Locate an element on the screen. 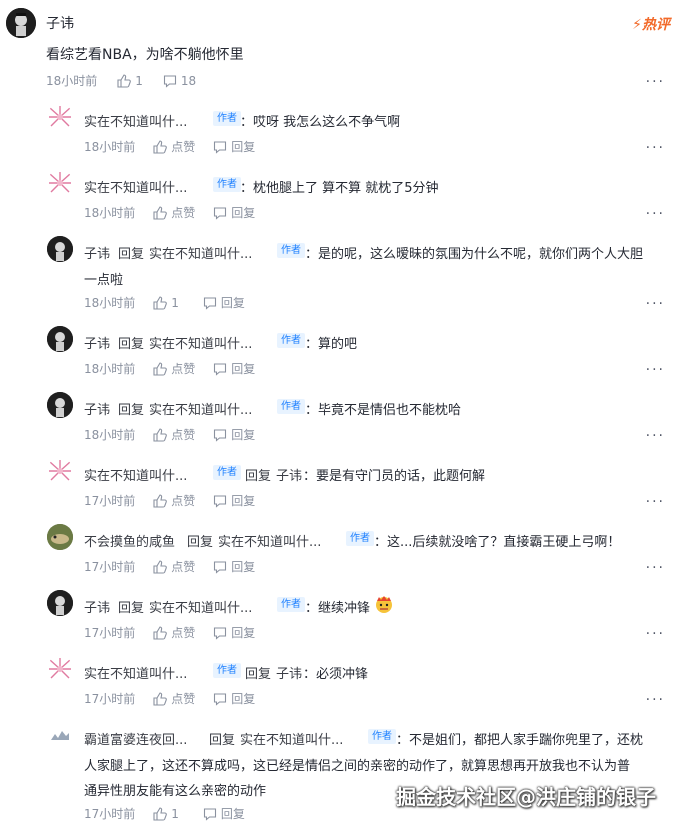 This screenshot has width=681, height=826. reply-text: ：哎呀 我怎么这么不争气啊 is located at coordinates (320, 122).